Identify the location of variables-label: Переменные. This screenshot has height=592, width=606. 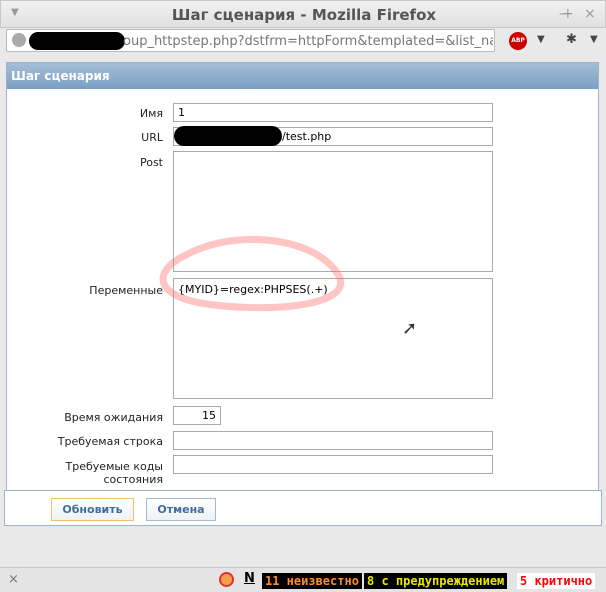
(126, 290).